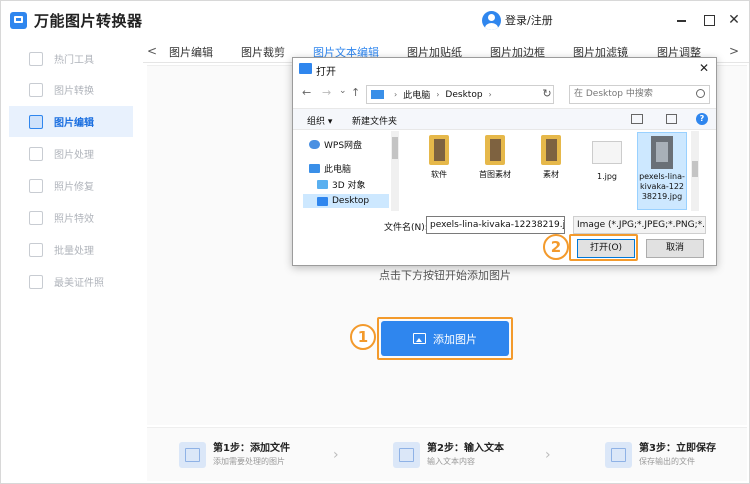  I want to click on tree-scrollbar, so click(395, 171).